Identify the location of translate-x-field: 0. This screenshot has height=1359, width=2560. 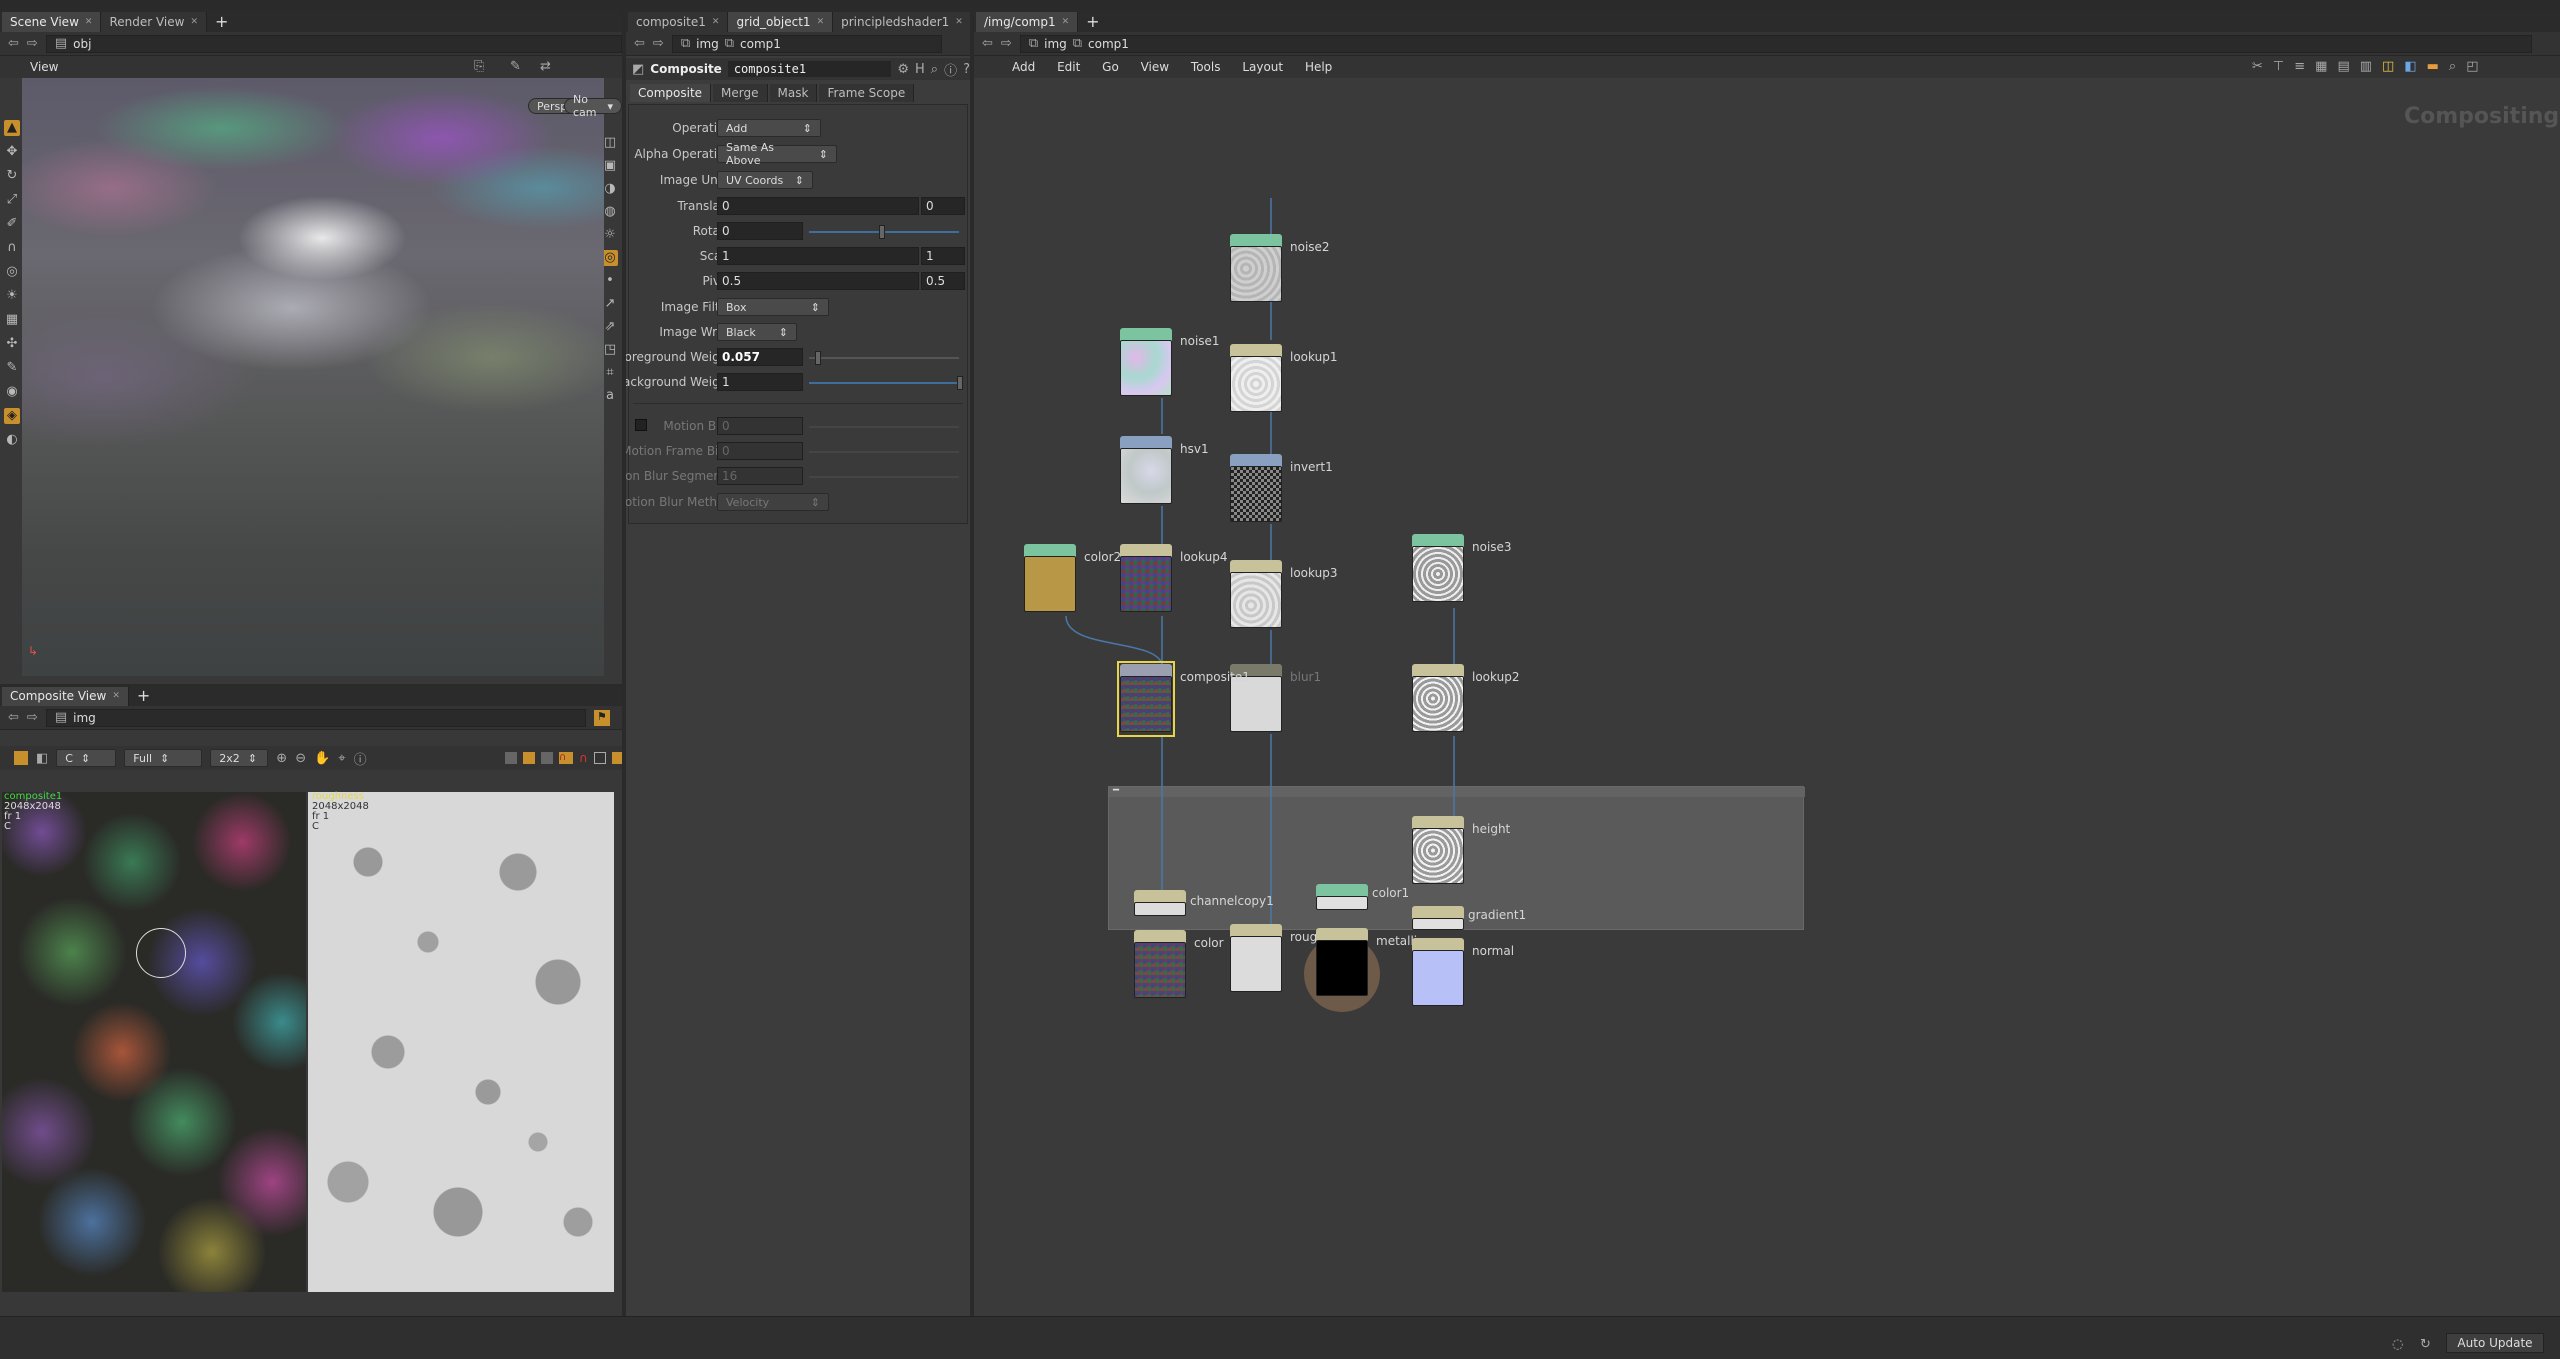
(818, 206).